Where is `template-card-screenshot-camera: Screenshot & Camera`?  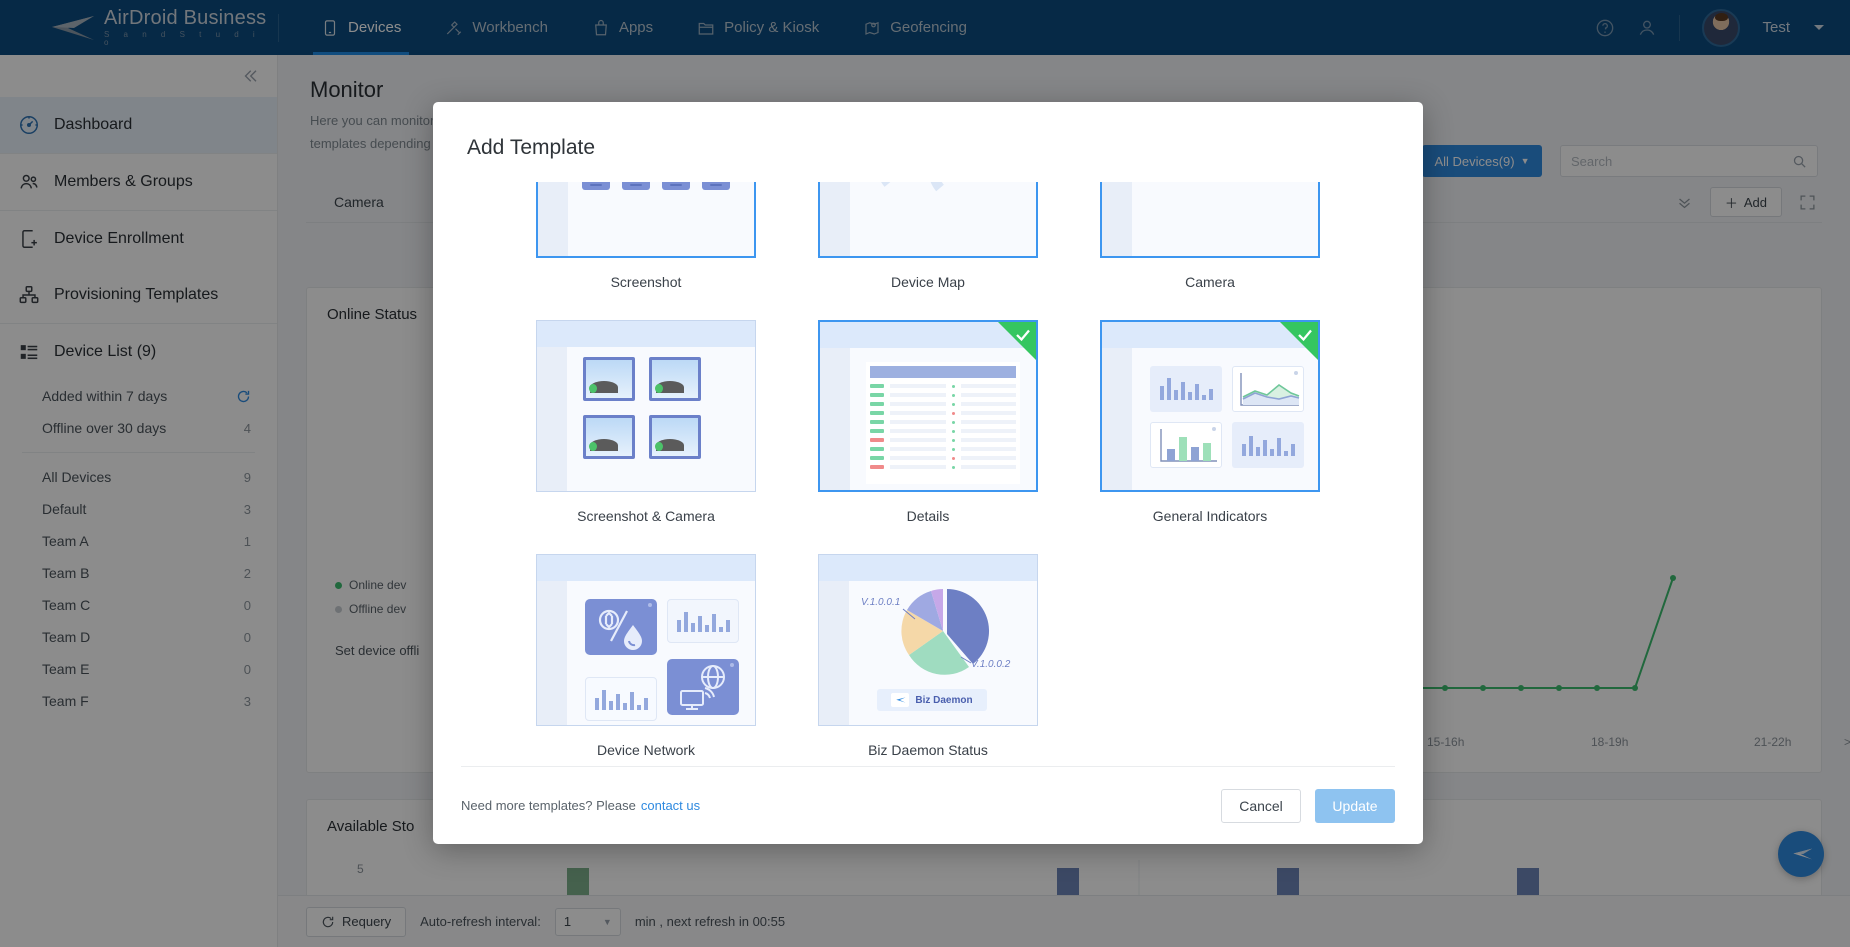 template-card-screenshot-camera: Screenshot & Camera is located at coordinates (646, 437).